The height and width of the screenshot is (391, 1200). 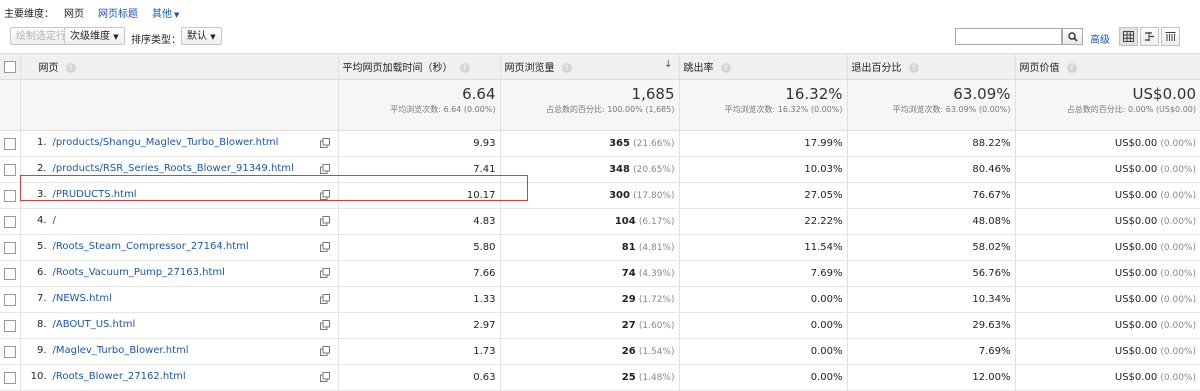 What do you see at coordinates (41, 142) in the screenshot?
I see `row-index: 1.` at bounding box center [41, 142].